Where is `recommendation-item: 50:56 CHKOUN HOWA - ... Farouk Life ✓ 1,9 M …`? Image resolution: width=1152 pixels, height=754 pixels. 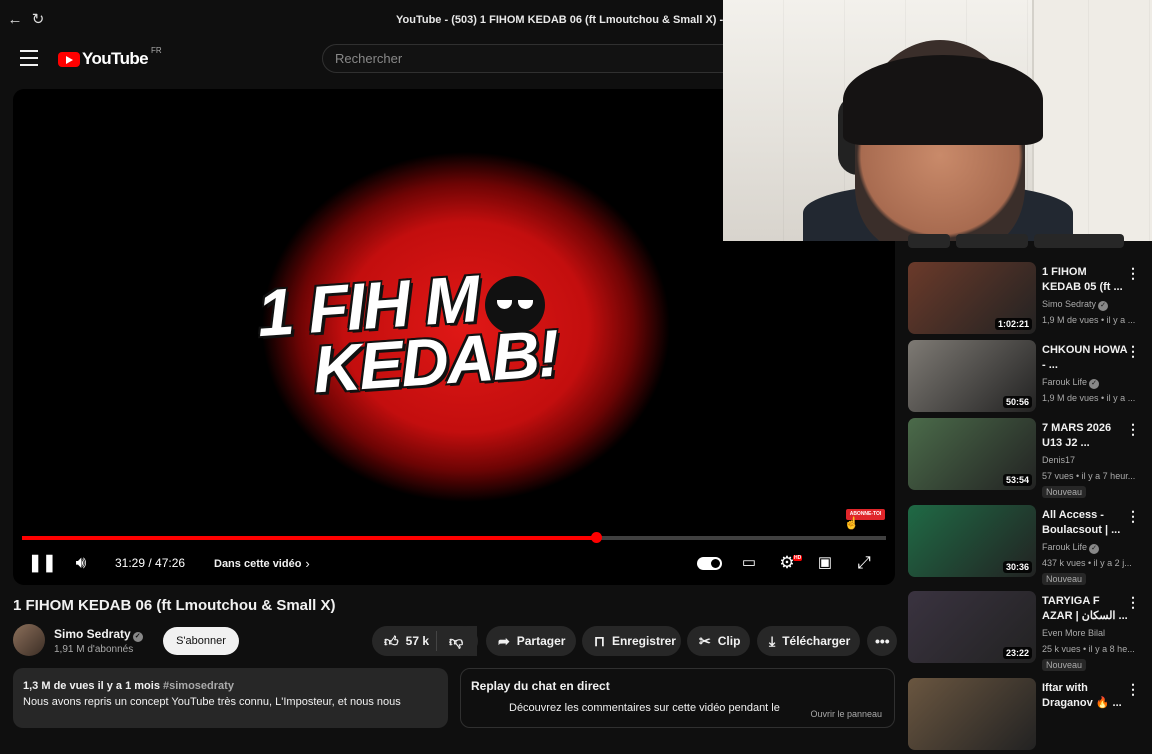 recommendation-item: 50:56 CHKOUN HOWA - ... Farouk Life ✓ 1,9 M … is located at coordinates (1030, 378).